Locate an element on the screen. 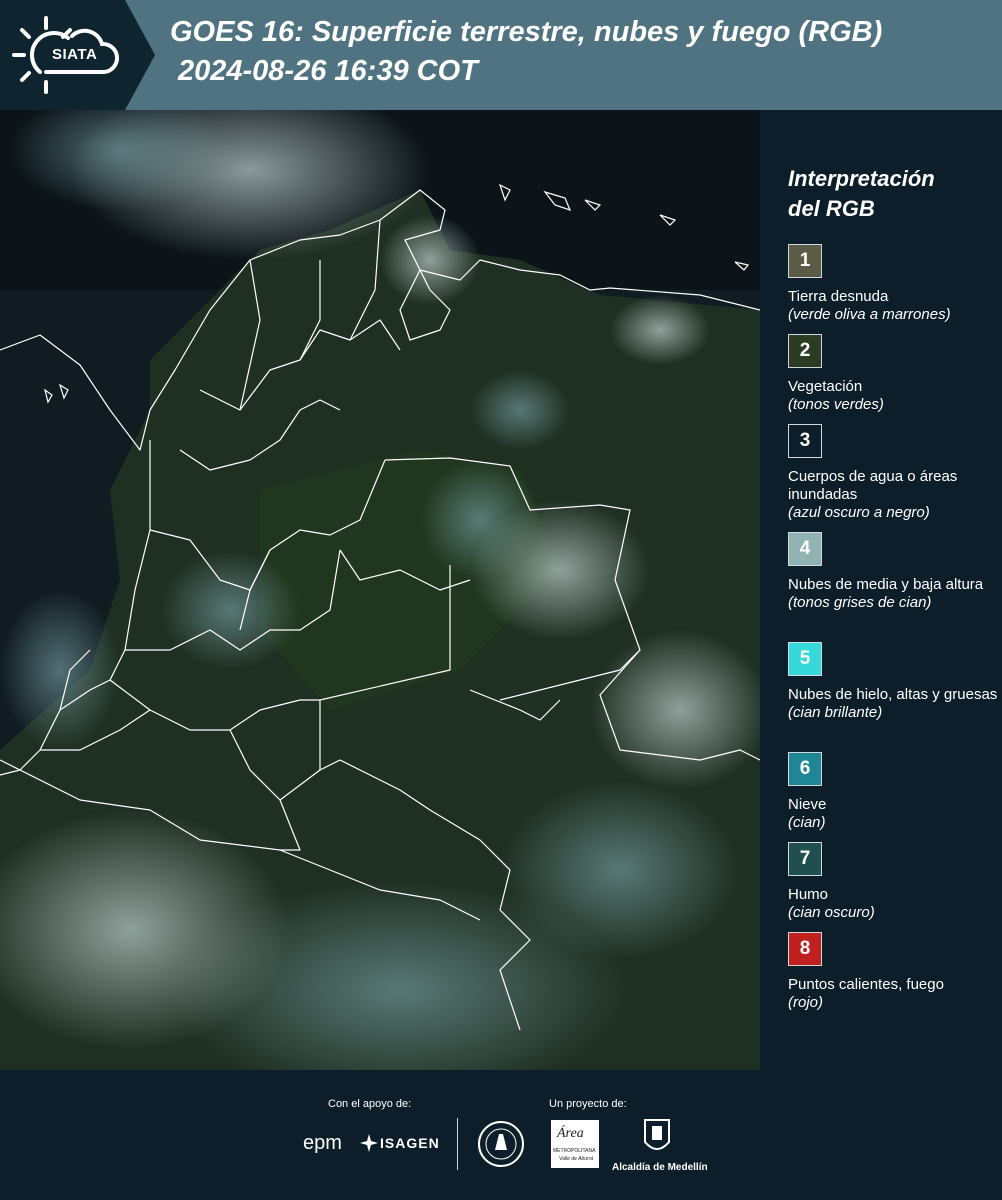 The image size is (1002, 1200). legend-sublabel: (verde oliva a marrones) is located at coordinates (869, 314).